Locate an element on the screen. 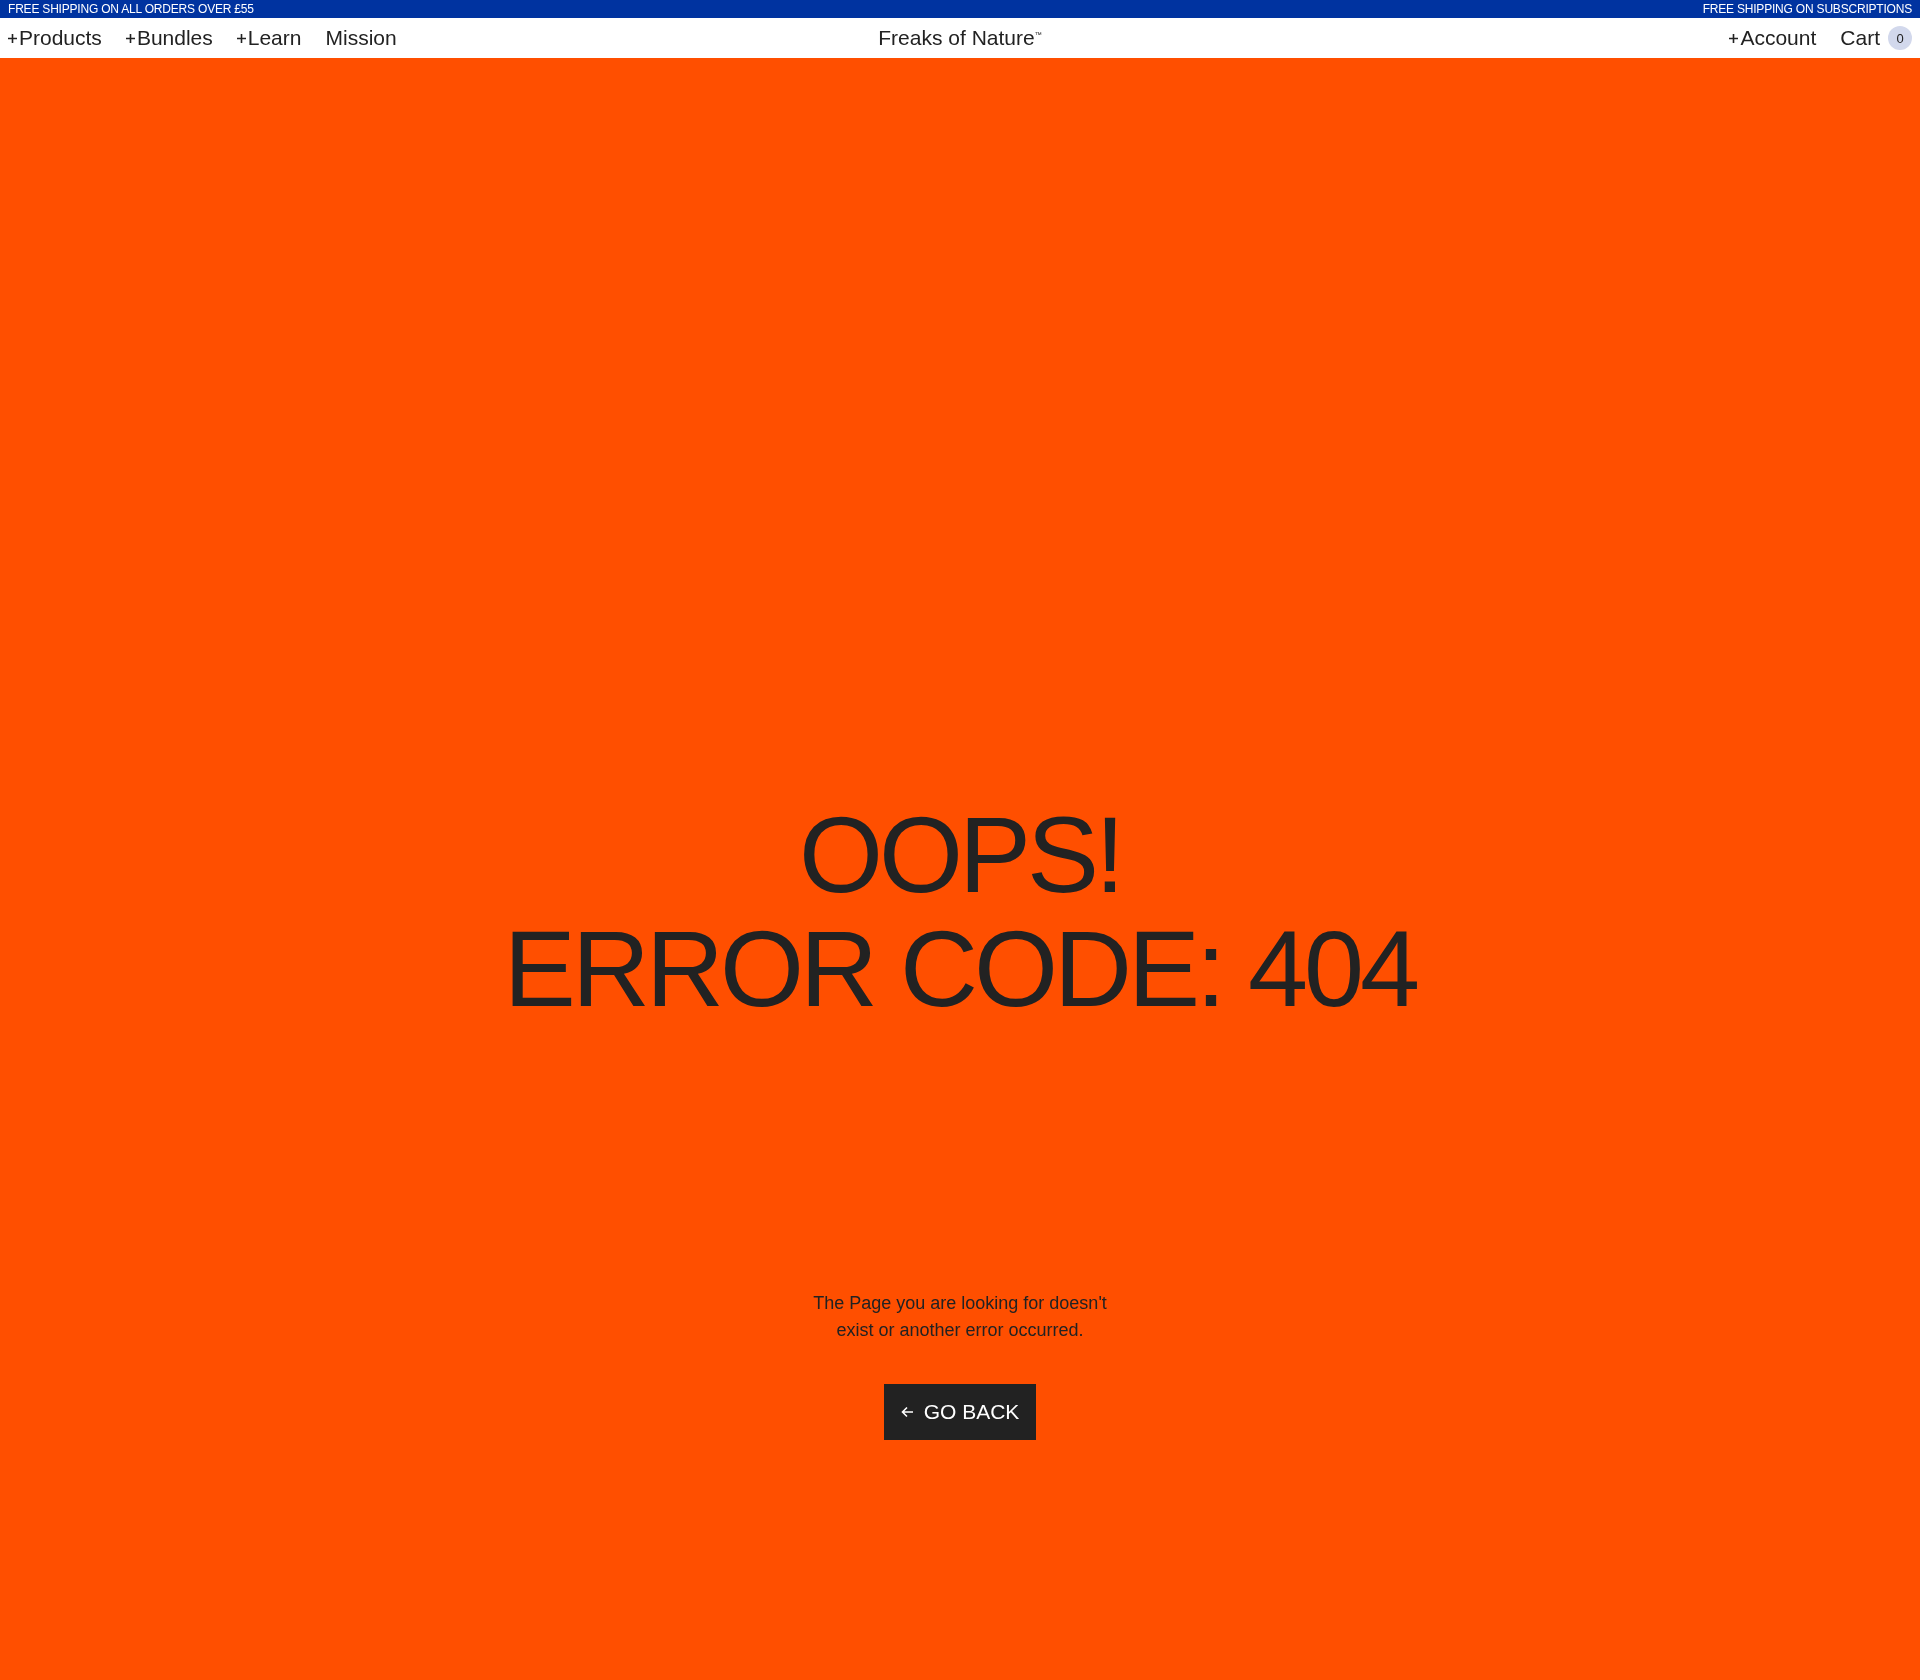  cart-link: Cart 0 is located at coordinates (1876, 38).